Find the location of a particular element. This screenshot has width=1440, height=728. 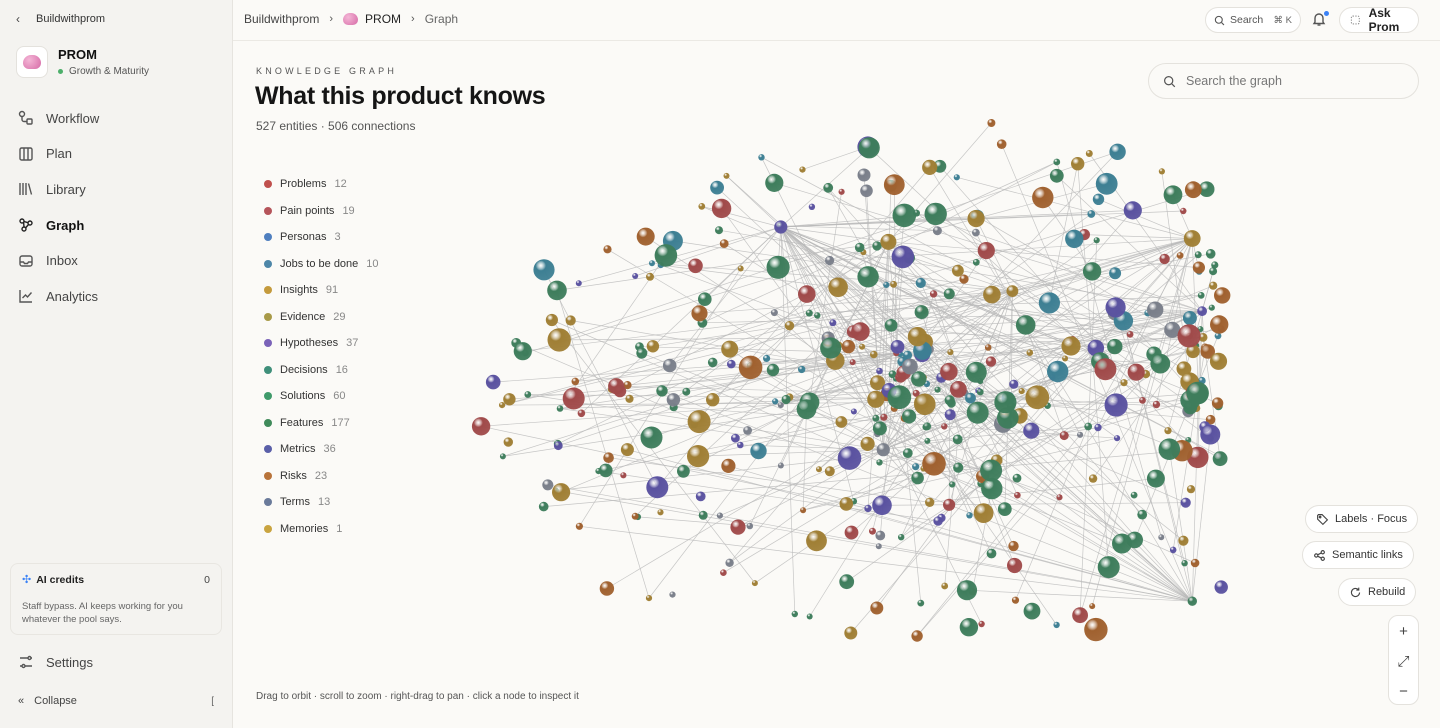

workspace-switcher: PROM Growth & Maturity is located at coordinates (82, 62).